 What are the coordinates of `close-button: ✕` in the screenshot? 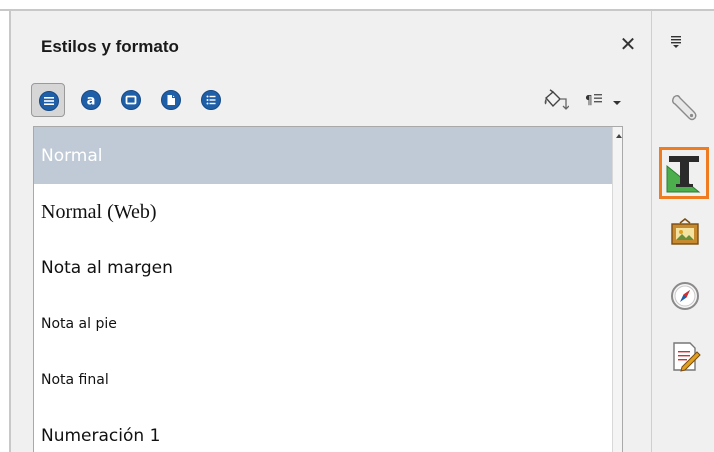 It's located at (628, 44).